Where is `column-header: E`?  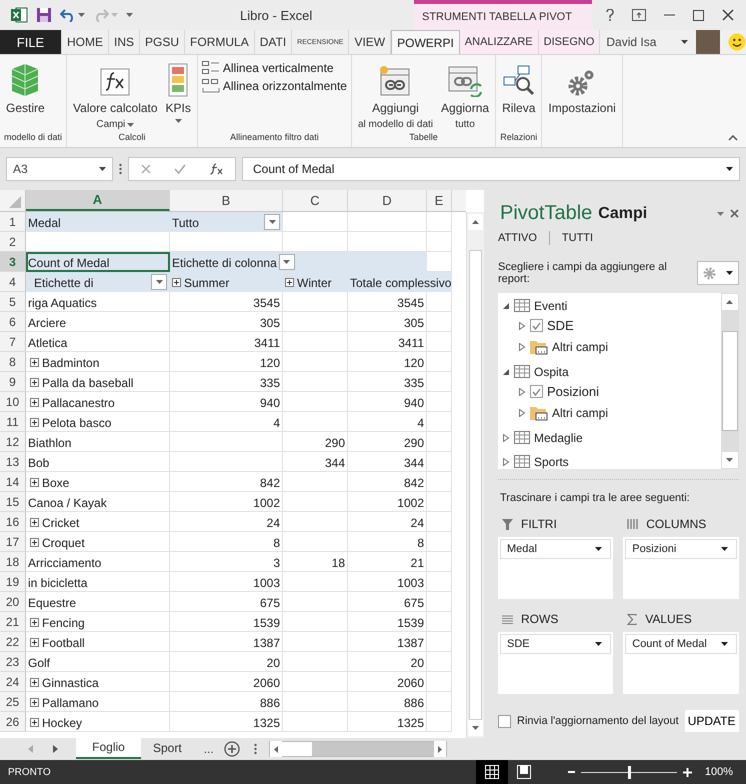
column-header: E is located at coordinates (439, 200).